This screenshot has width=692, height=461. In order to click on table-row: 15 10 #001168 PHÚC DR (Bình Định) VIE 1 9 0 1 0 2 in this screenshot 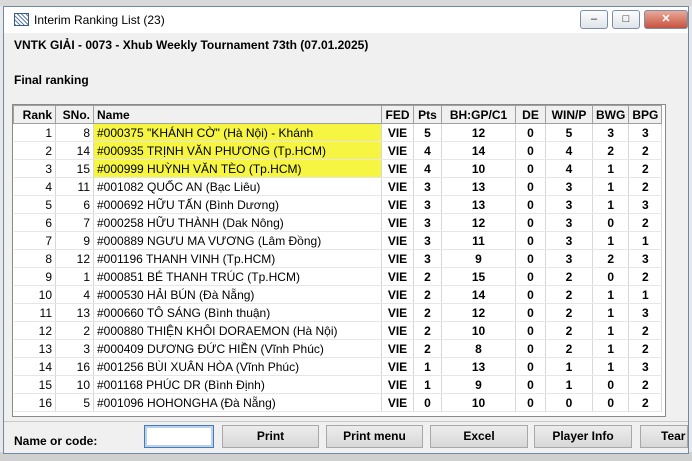, I will do `click(338, 384)`.